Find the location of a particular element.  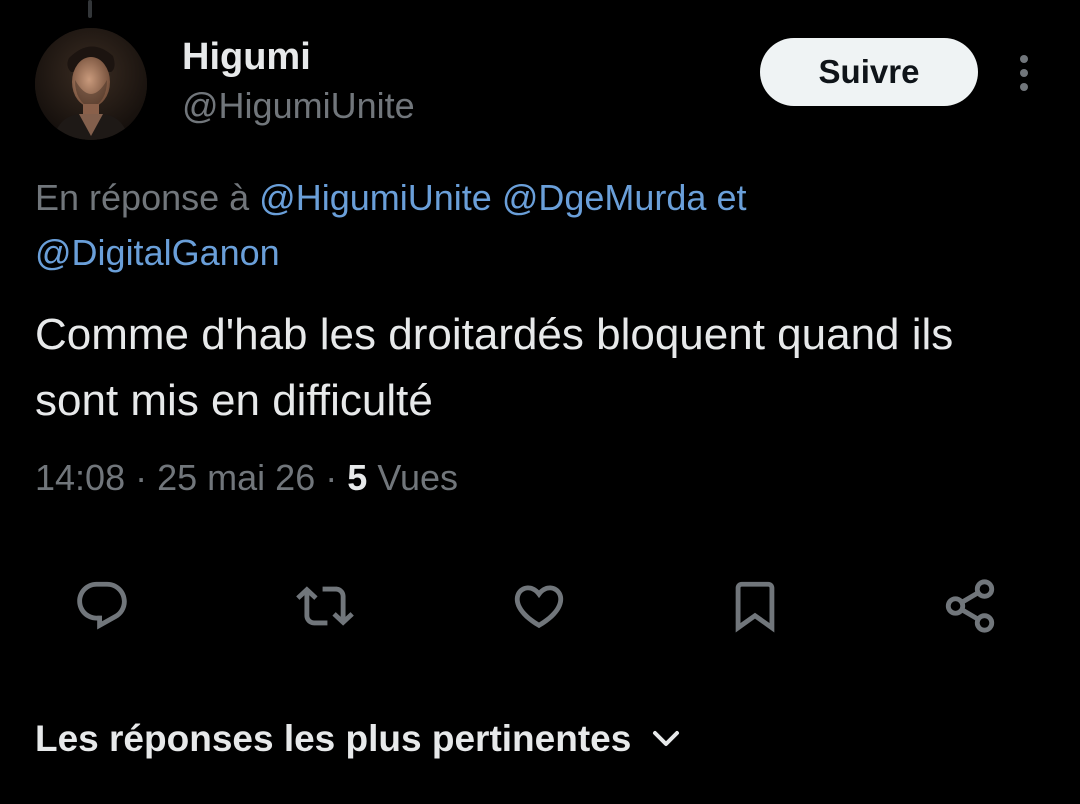

thread-connector-line is located at coordinates (90, 9).